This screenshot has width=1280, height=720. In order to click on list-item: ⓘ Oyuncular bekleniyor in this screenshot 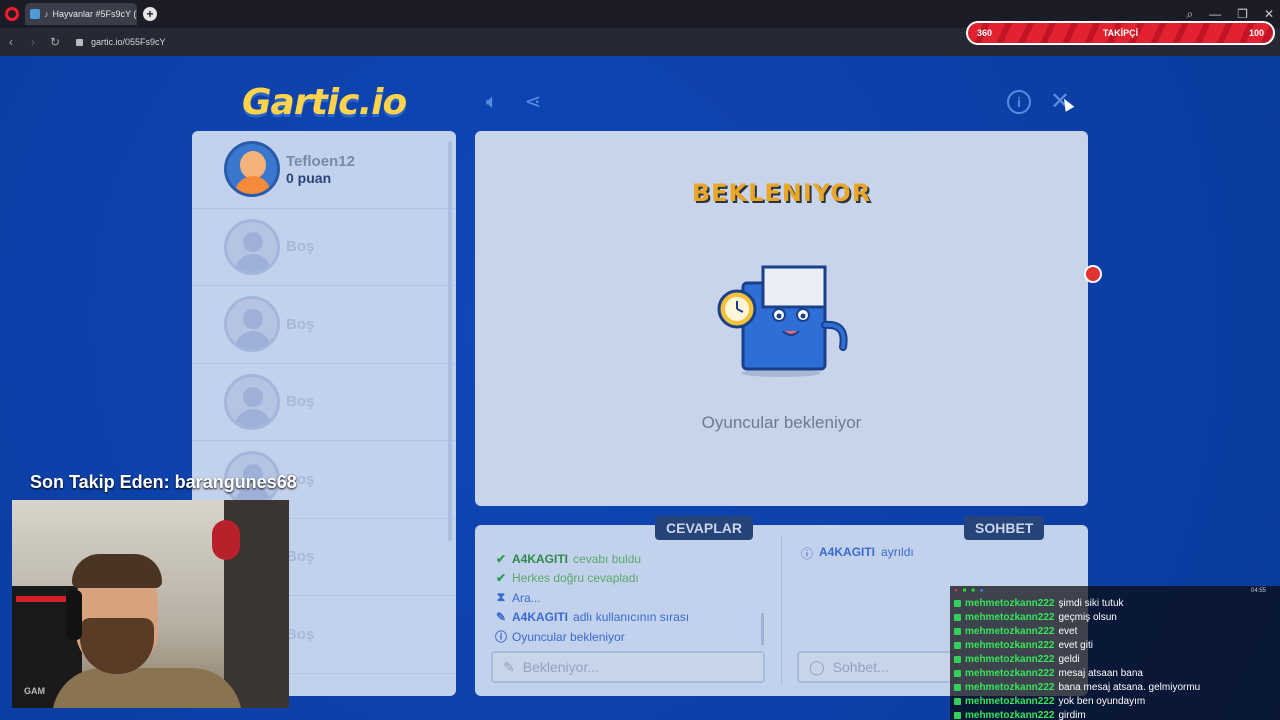, I will do `click(630, 637)`.